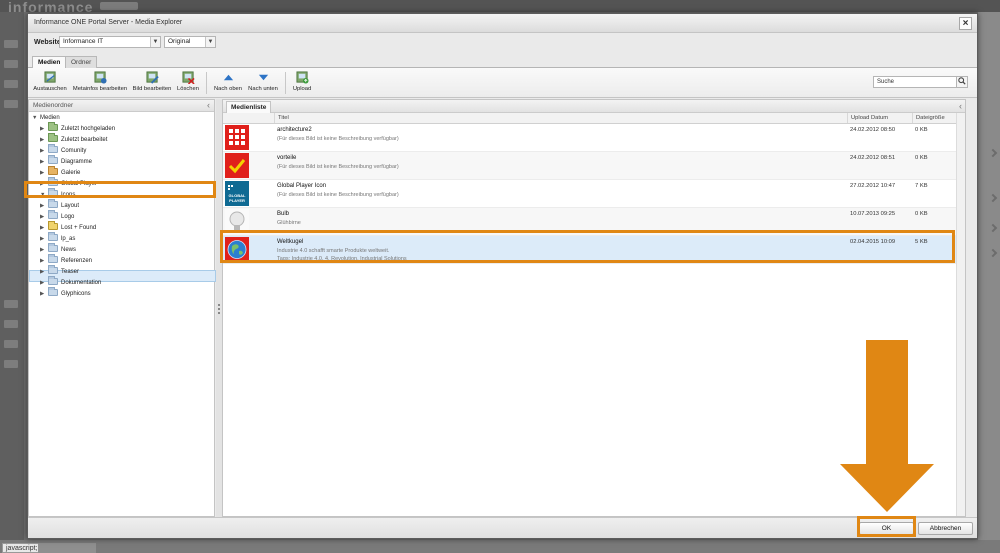  What do you see at coordinates (74, 151) in the screenshot?
I see `tree-item-label: Comunity` at bounding box center [74, 151].